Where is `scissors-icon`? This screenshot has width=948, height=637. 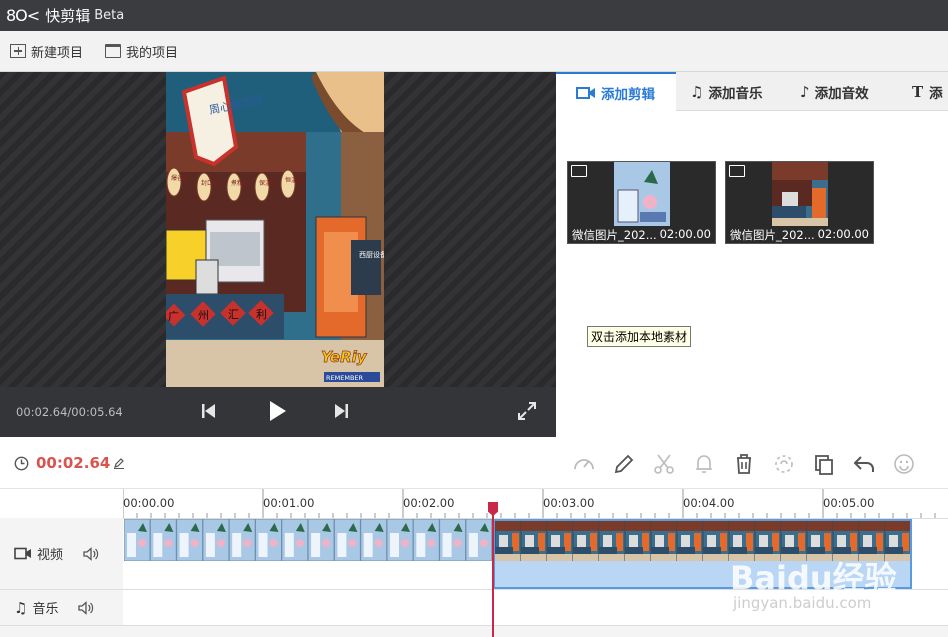
scissors-icon is located at coordinates (664, 464).